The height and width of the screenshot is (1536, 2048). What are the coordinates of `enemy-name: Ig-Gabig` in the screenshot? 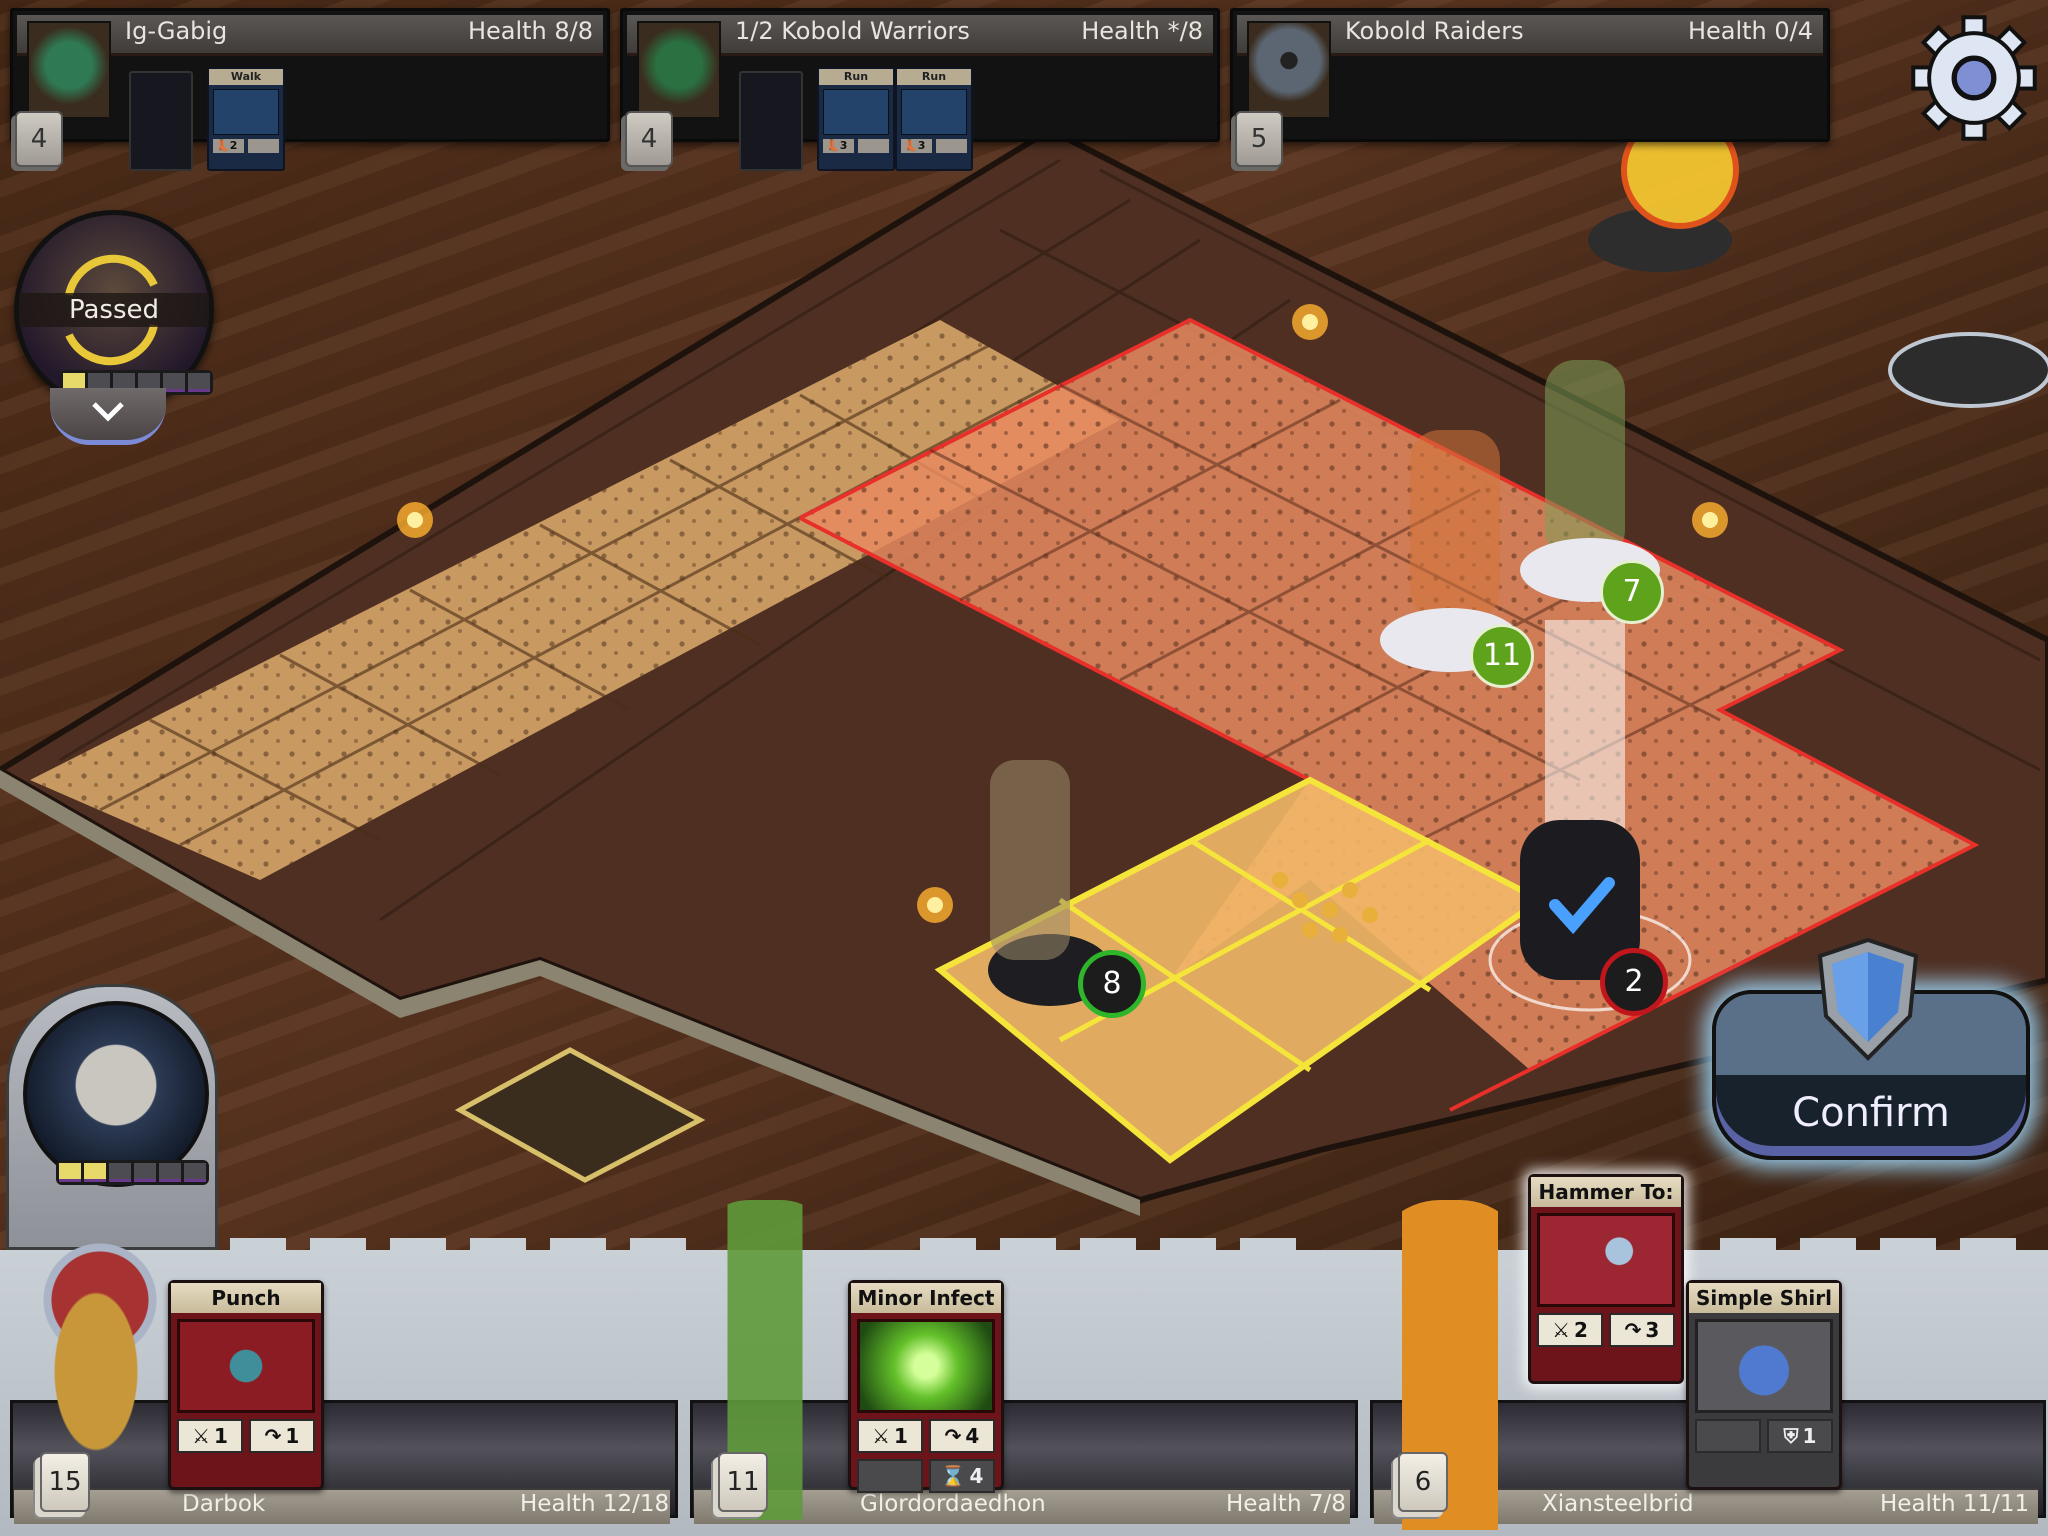 It's located at (176, 31).